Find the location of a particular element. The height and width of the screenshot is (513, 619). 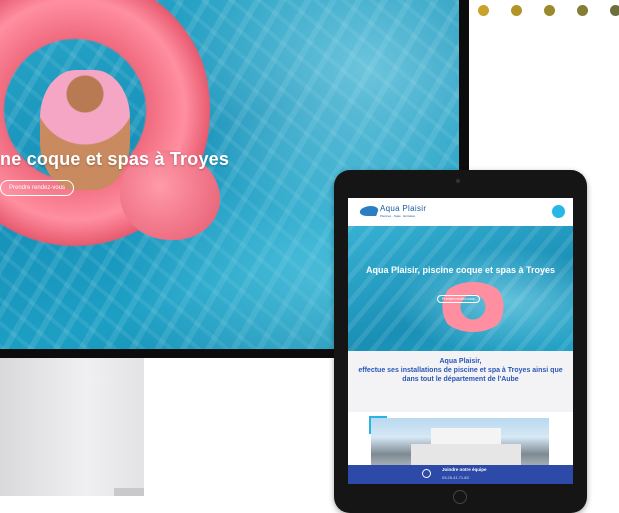

contact-label: Joindre notre équipe is located at coordinates (464, 469).